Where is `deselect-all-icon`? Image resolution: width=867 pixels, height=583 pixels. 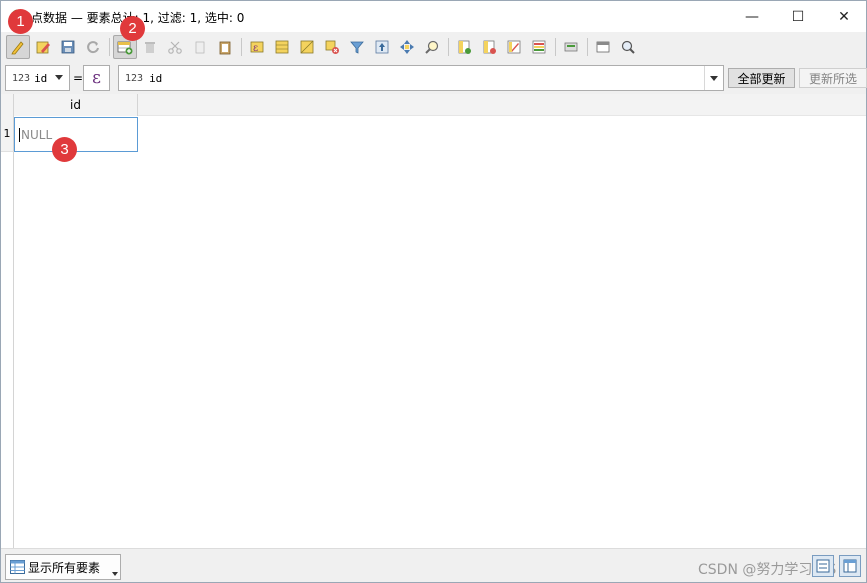 deselect-all-icon is located at coordinates (332, 47).